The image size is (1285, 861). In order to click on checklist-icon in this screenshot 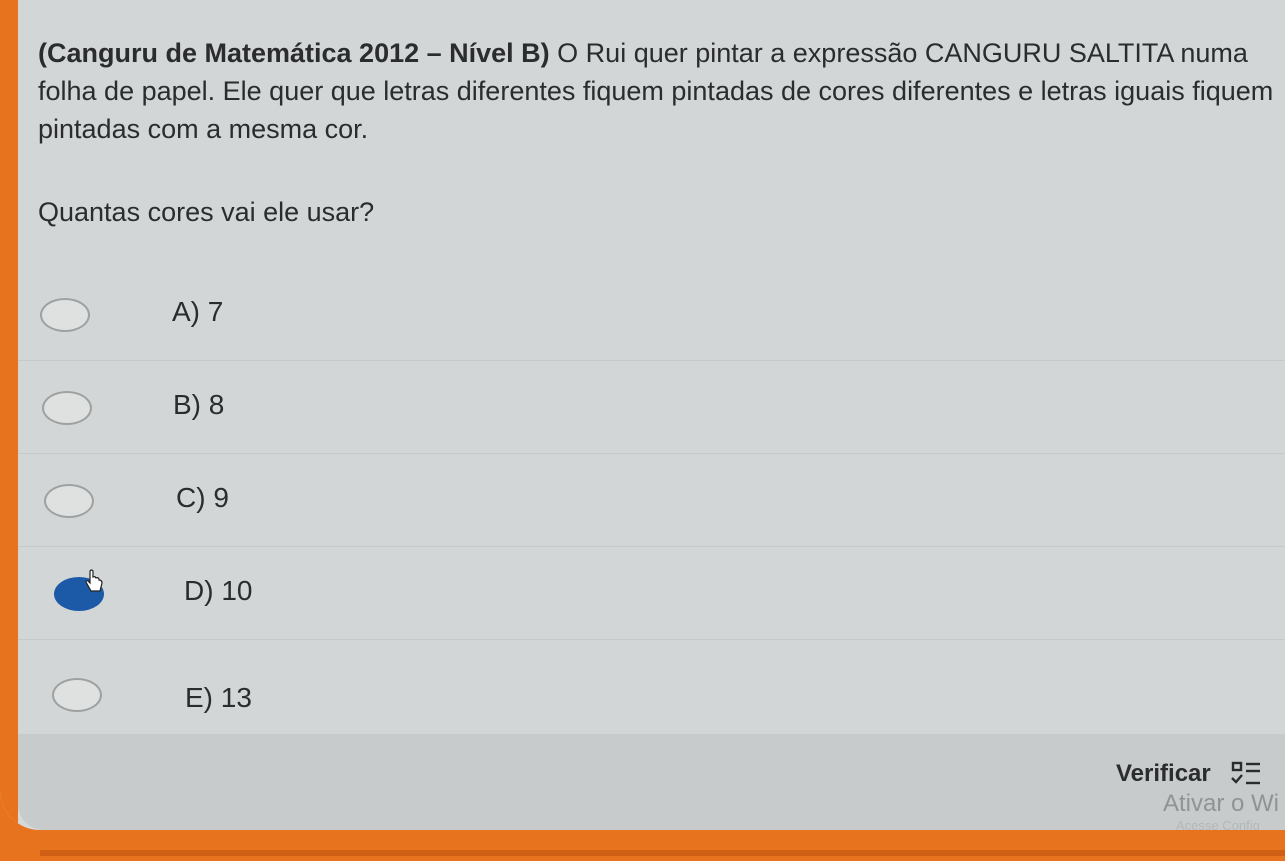, I will do `click(1247, 775)`.